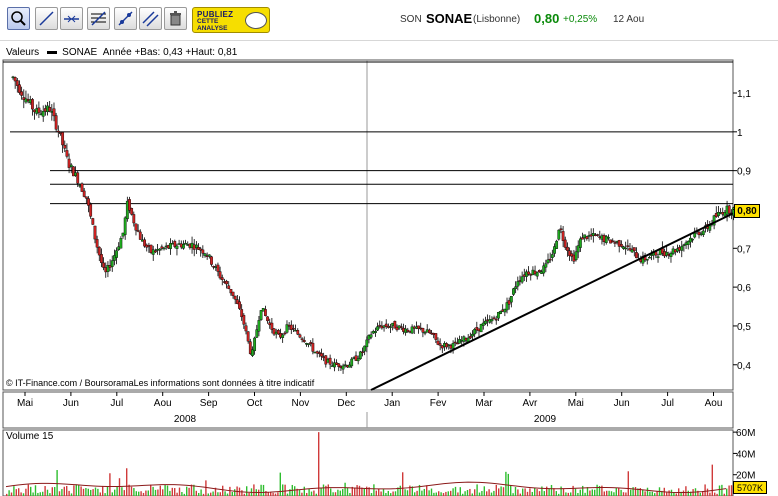 This screenshot has width=778, height=496. I want to click on horizontal-line-icon, so click(71, 19).